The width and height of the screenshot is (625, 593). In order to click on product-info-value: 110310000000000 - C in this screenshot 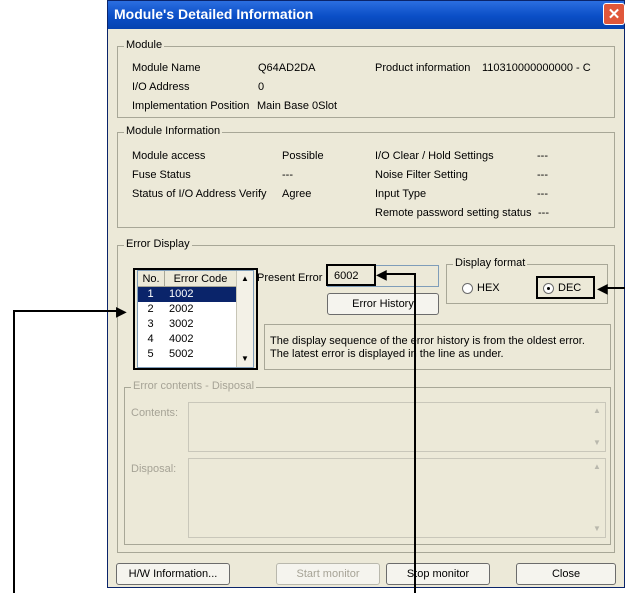, I will do `click(536, 68)`.